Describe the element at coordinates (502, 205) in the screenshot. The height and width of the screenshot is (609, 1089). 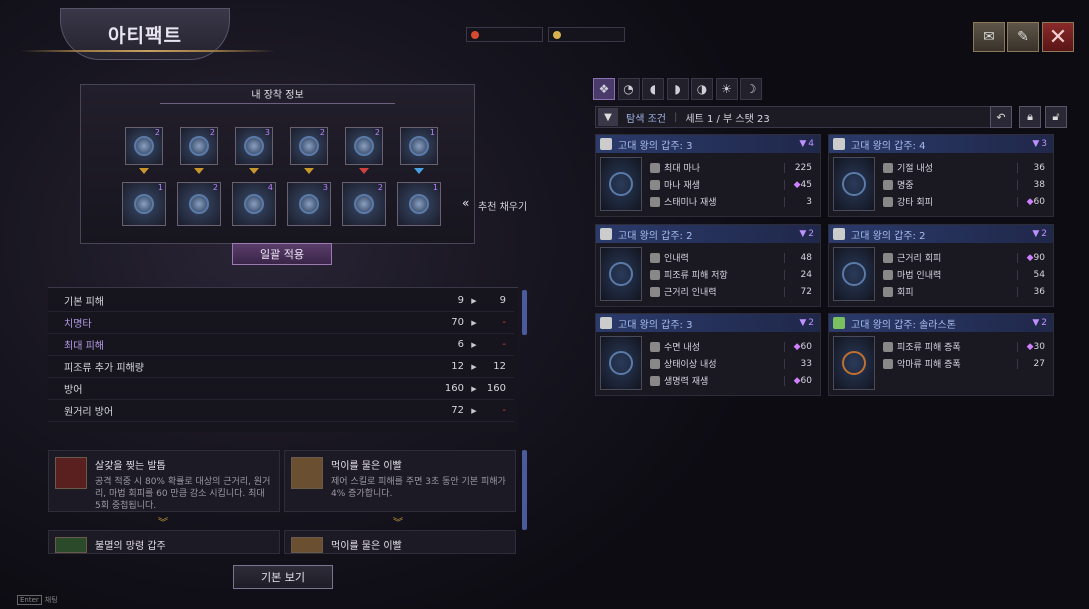
I see `recommend-fill-button: 추천 채우기` at that location.